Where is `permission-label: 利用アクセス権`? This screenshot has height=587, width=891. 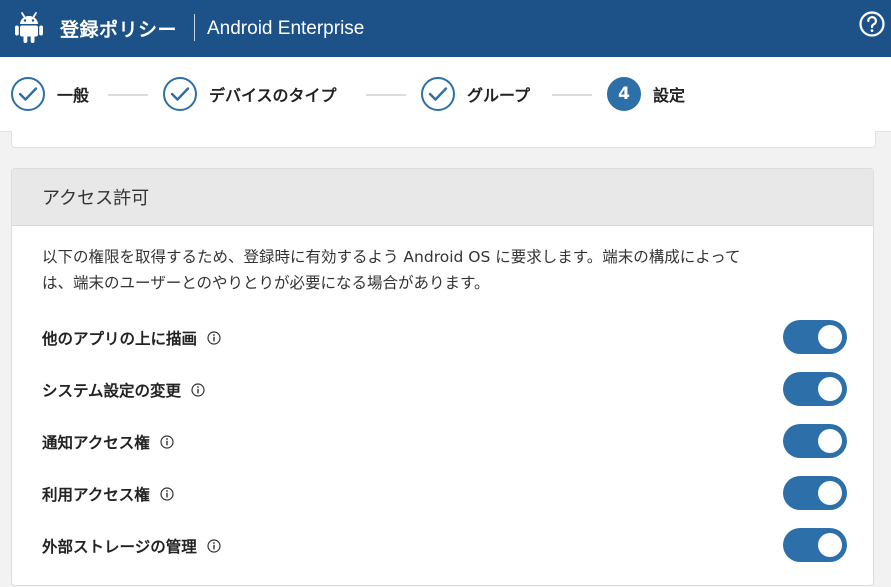 permission-label: 利用アクセス権 is located at coordinates (96, 495).